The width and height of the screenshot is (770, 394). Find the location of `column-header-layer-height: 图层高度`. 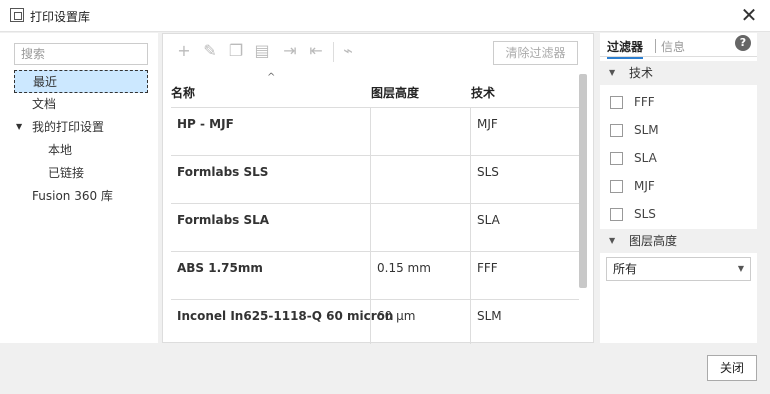

column-header-layer-height: 图层高度 is located at coordinates (395, 92).